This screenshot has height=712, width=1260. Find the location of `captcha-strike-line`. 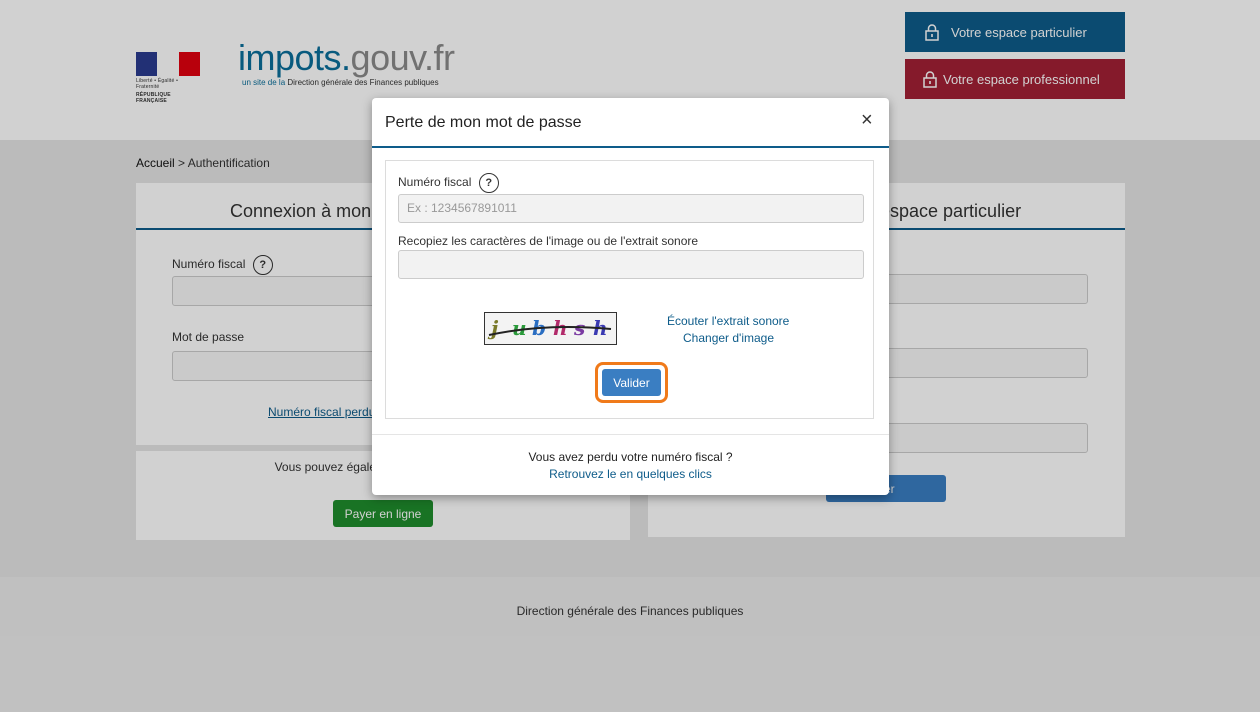

captcha-strike-line is located at coordinates (550, 331).